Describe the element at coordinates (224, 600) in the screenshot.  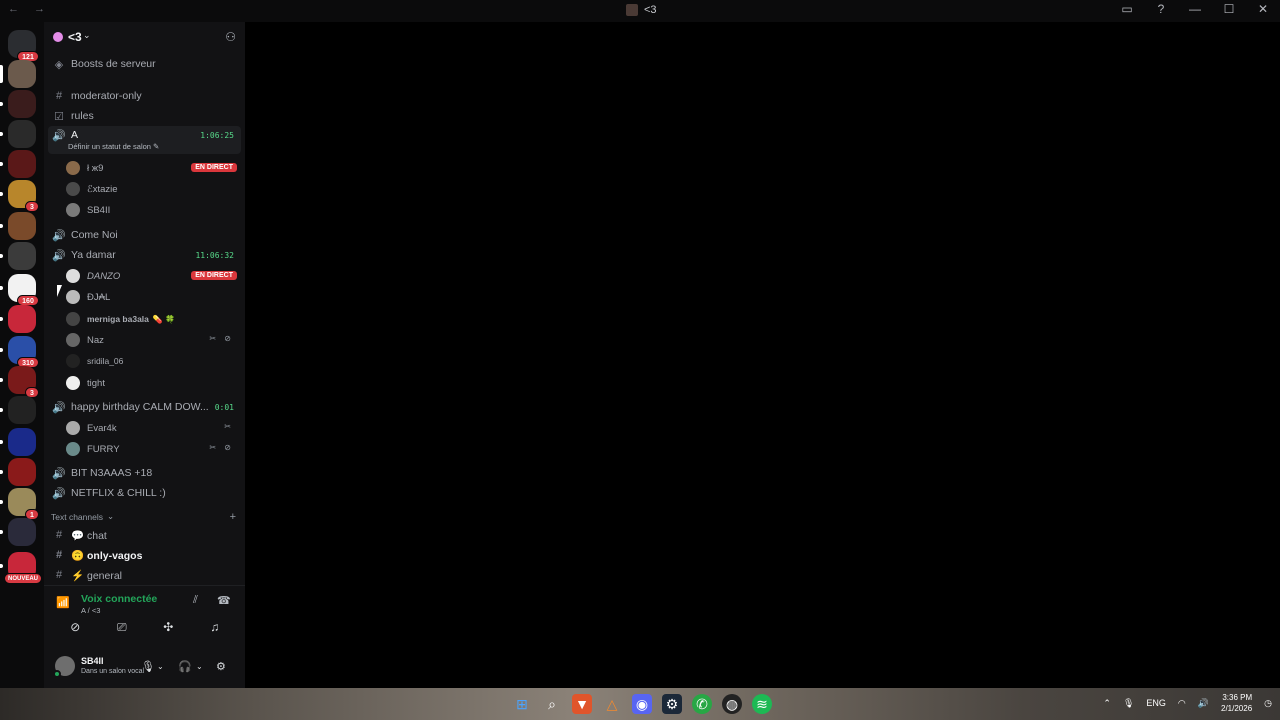
I see `disconnect-icon: ☎` at that location.